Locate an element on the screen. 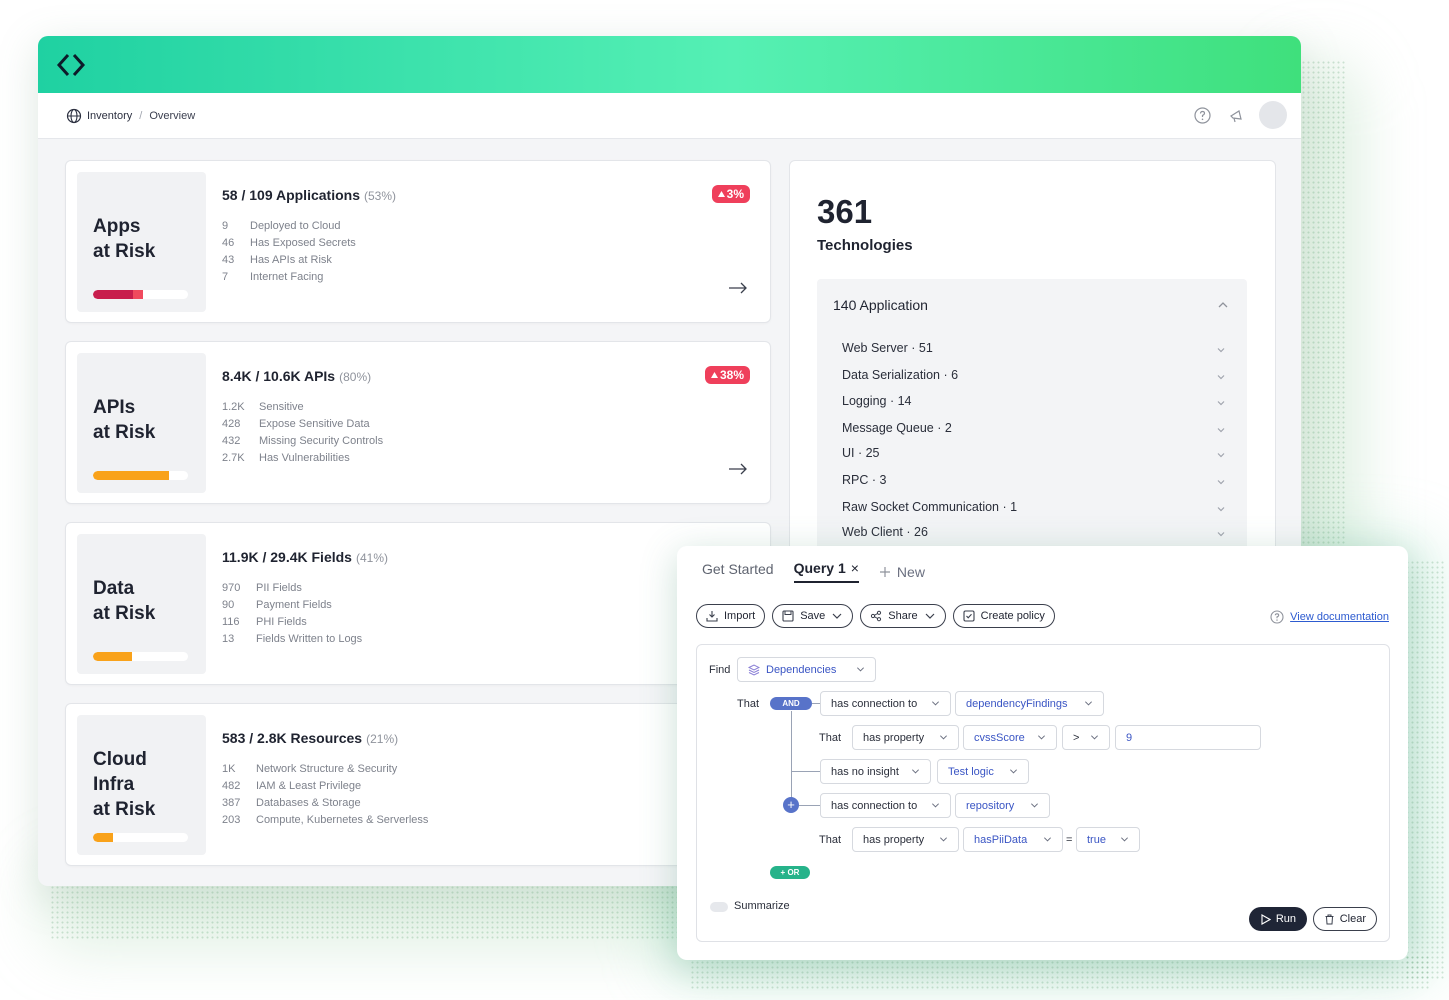 The height and width of the screenshot is (1000, 1449). add-condition-button: + is located at coordinates (791, 805).